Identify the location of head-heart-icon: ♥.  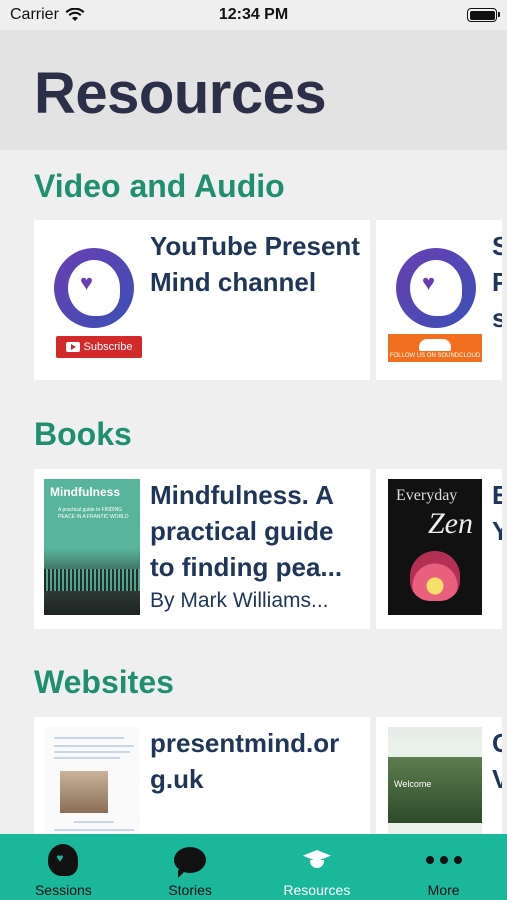
(63, 860).